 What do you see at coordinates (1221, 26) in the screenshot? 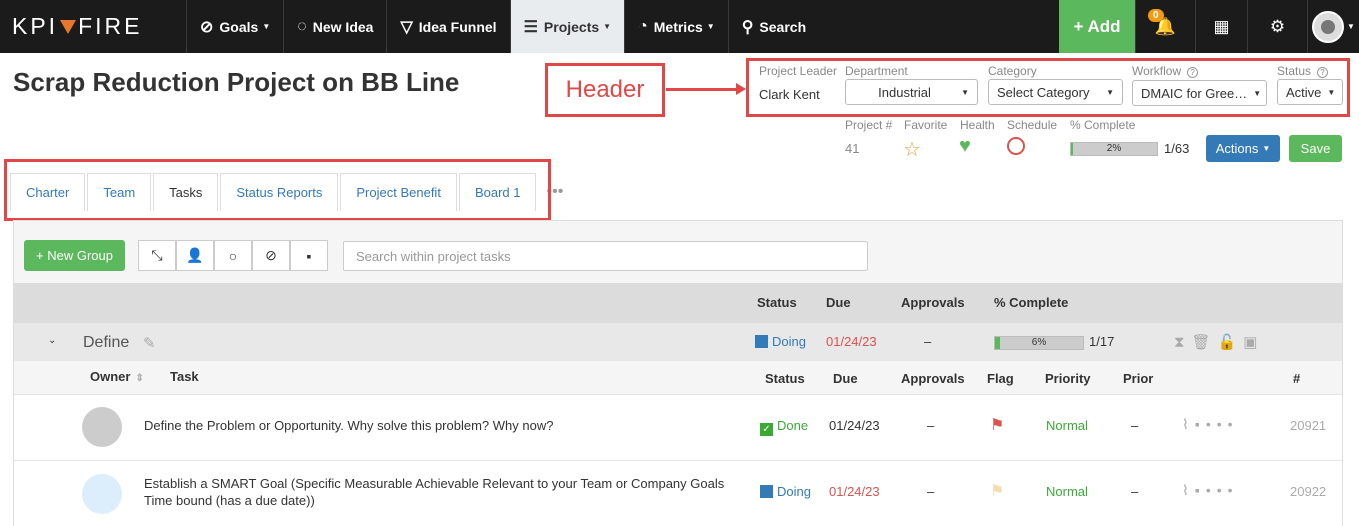
I see `apps-grid-button: ▦` at bounding box center [1221, 26].